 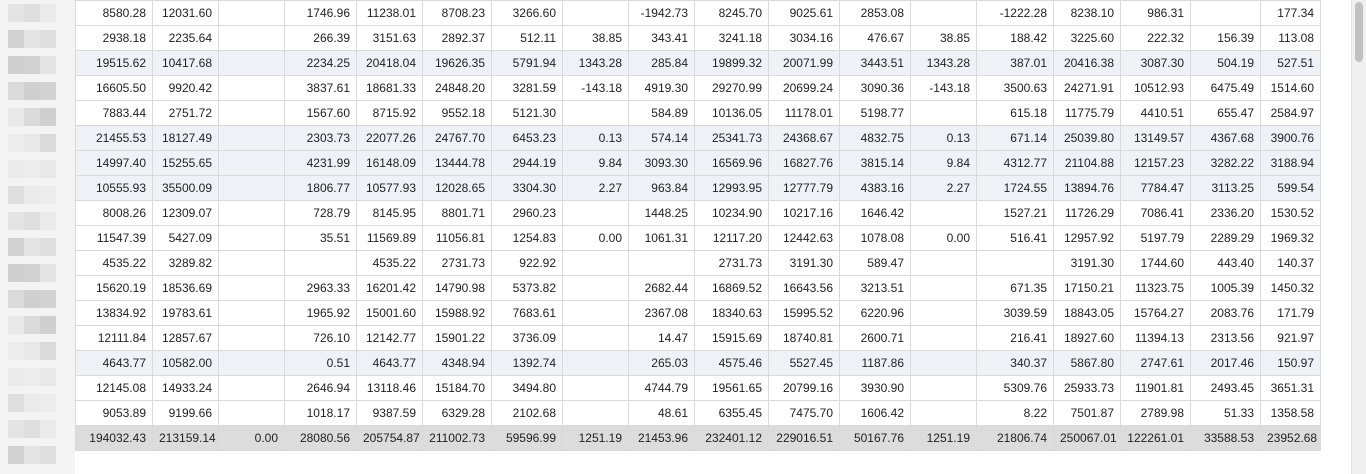 What do you see at coordinates (1015, 138) in the screenshot?
I see `table-cell: 671.14` at bounding box center [1015, 138].